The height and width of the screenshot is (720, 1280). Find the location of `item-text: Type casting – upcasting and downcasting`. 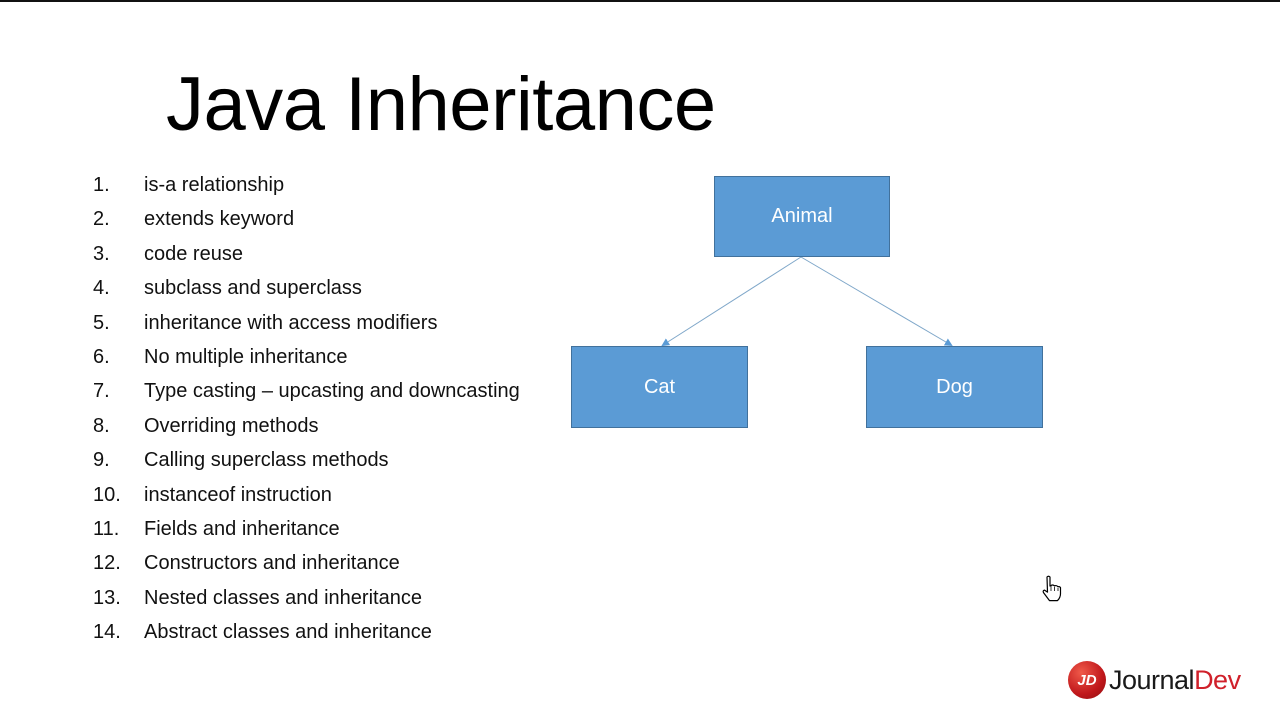

item-text: Type casting – upcasting and downcasting is located at coordinates (332, 391).